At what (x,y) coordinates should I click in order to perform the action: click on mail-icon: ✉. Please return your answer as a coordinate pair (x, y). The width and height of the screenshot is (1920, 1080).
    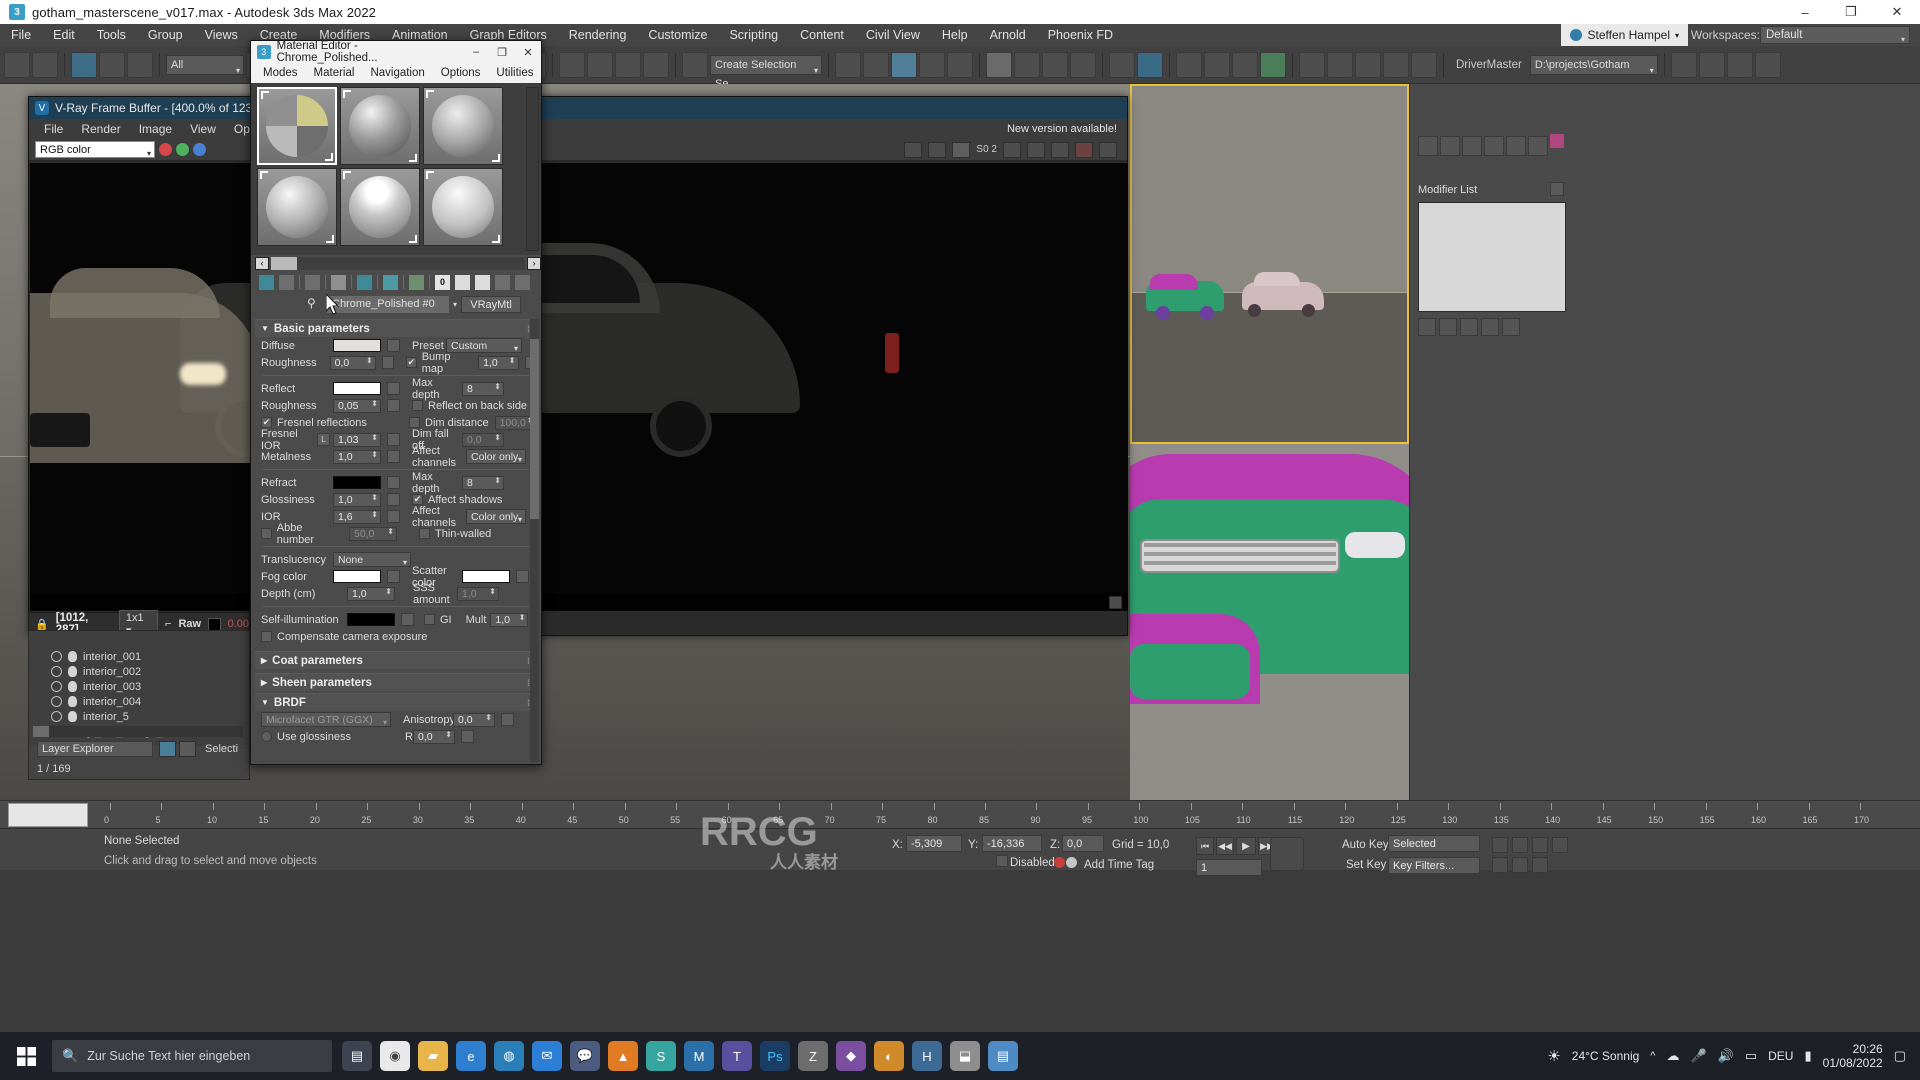
    Looking at the image, I should click on (547, 1056).